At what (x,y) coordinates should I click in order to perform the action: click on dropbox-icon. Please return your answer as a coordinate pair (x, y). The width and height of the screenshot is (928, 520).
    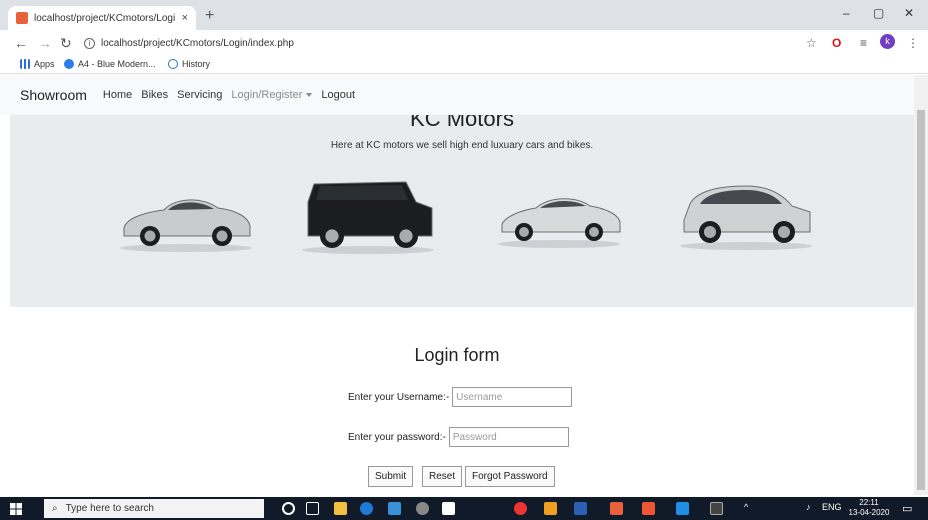
    Looking at the image, I should click on (448, 508).